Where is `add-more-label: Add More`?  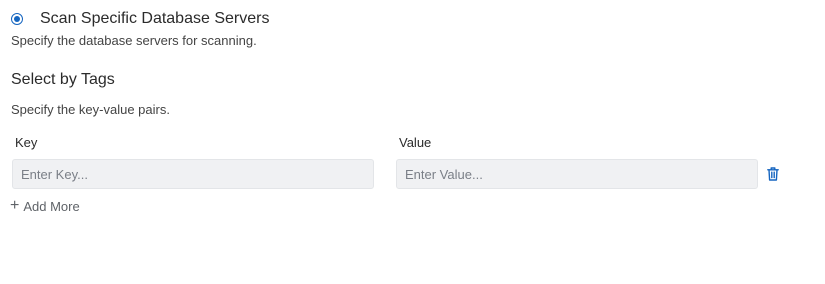
add-more-label: Add More is located at coordinates (51, 206).